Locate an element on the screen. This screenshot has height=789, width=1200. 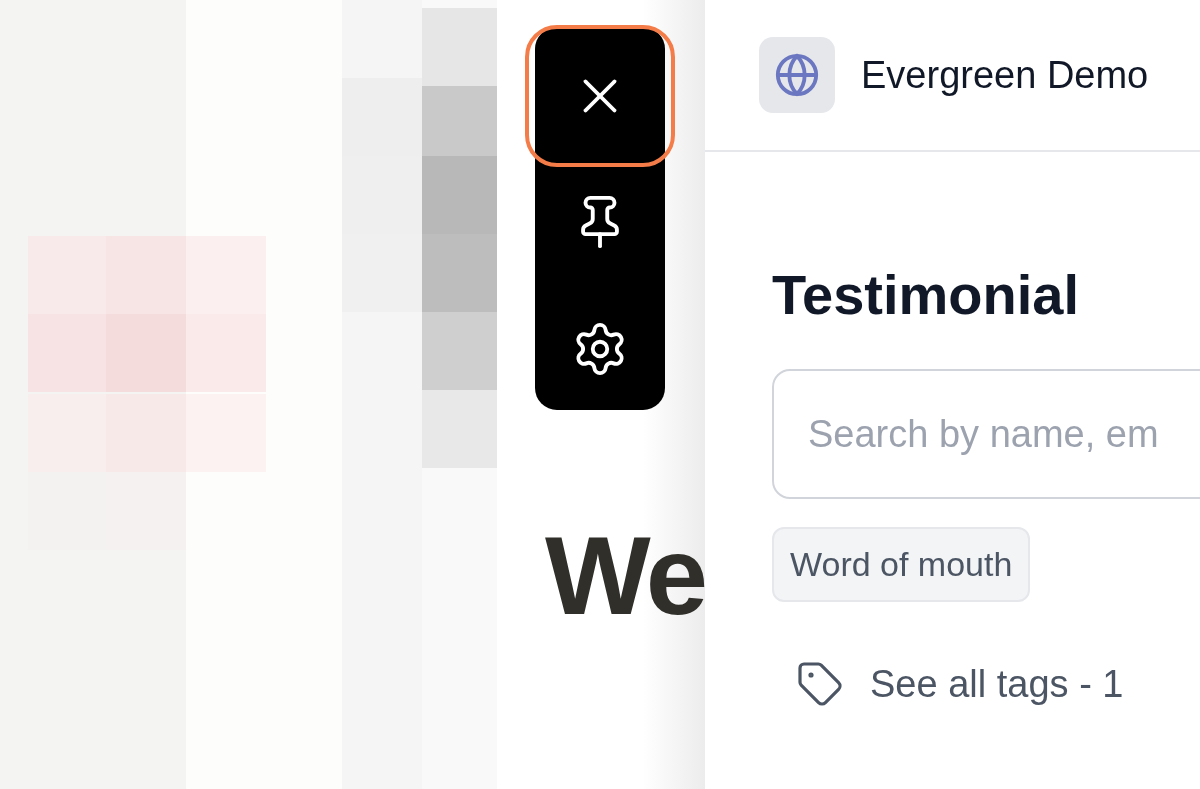
search-field: Search by name, em is located at coordinates (986, 434).